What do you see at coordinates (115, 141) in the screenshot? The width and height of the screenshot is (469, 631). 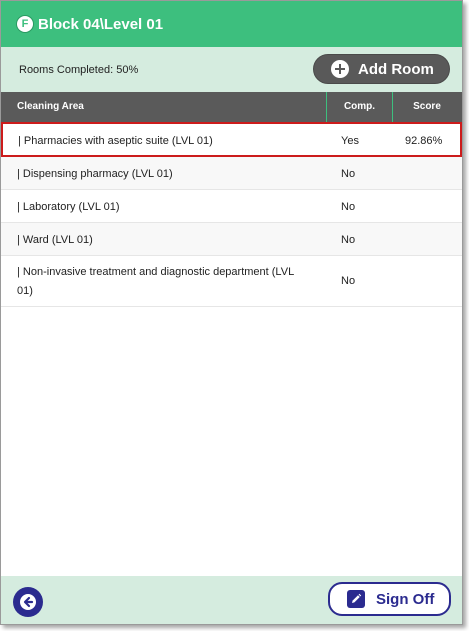 I see `row-area: | Pharmacies with aseptic suite (LVL 01)` at bounding box center [115, 141].